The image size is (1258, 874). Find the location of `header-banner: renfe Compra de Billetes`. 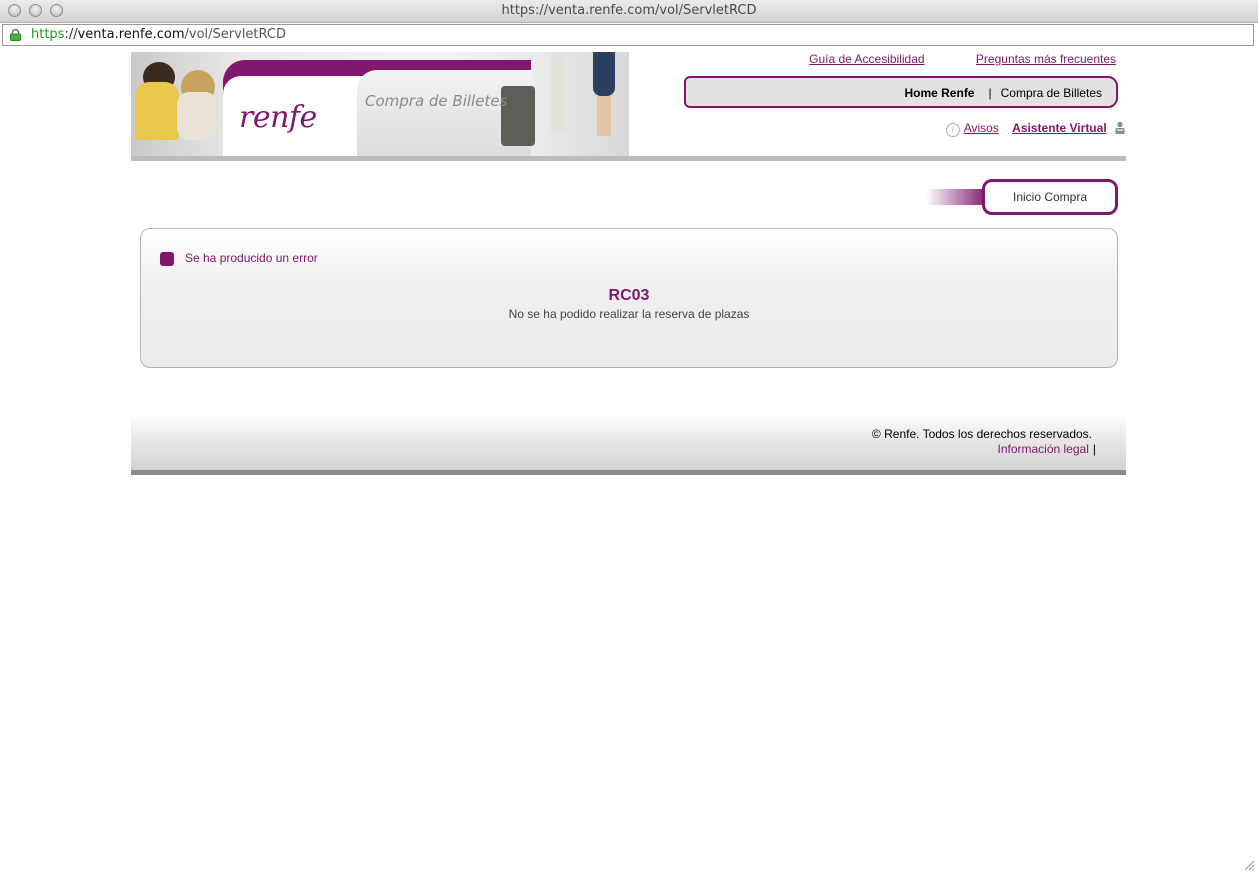

header-banner: renfe Compra de Billetes is located at coordinates (380, 104).